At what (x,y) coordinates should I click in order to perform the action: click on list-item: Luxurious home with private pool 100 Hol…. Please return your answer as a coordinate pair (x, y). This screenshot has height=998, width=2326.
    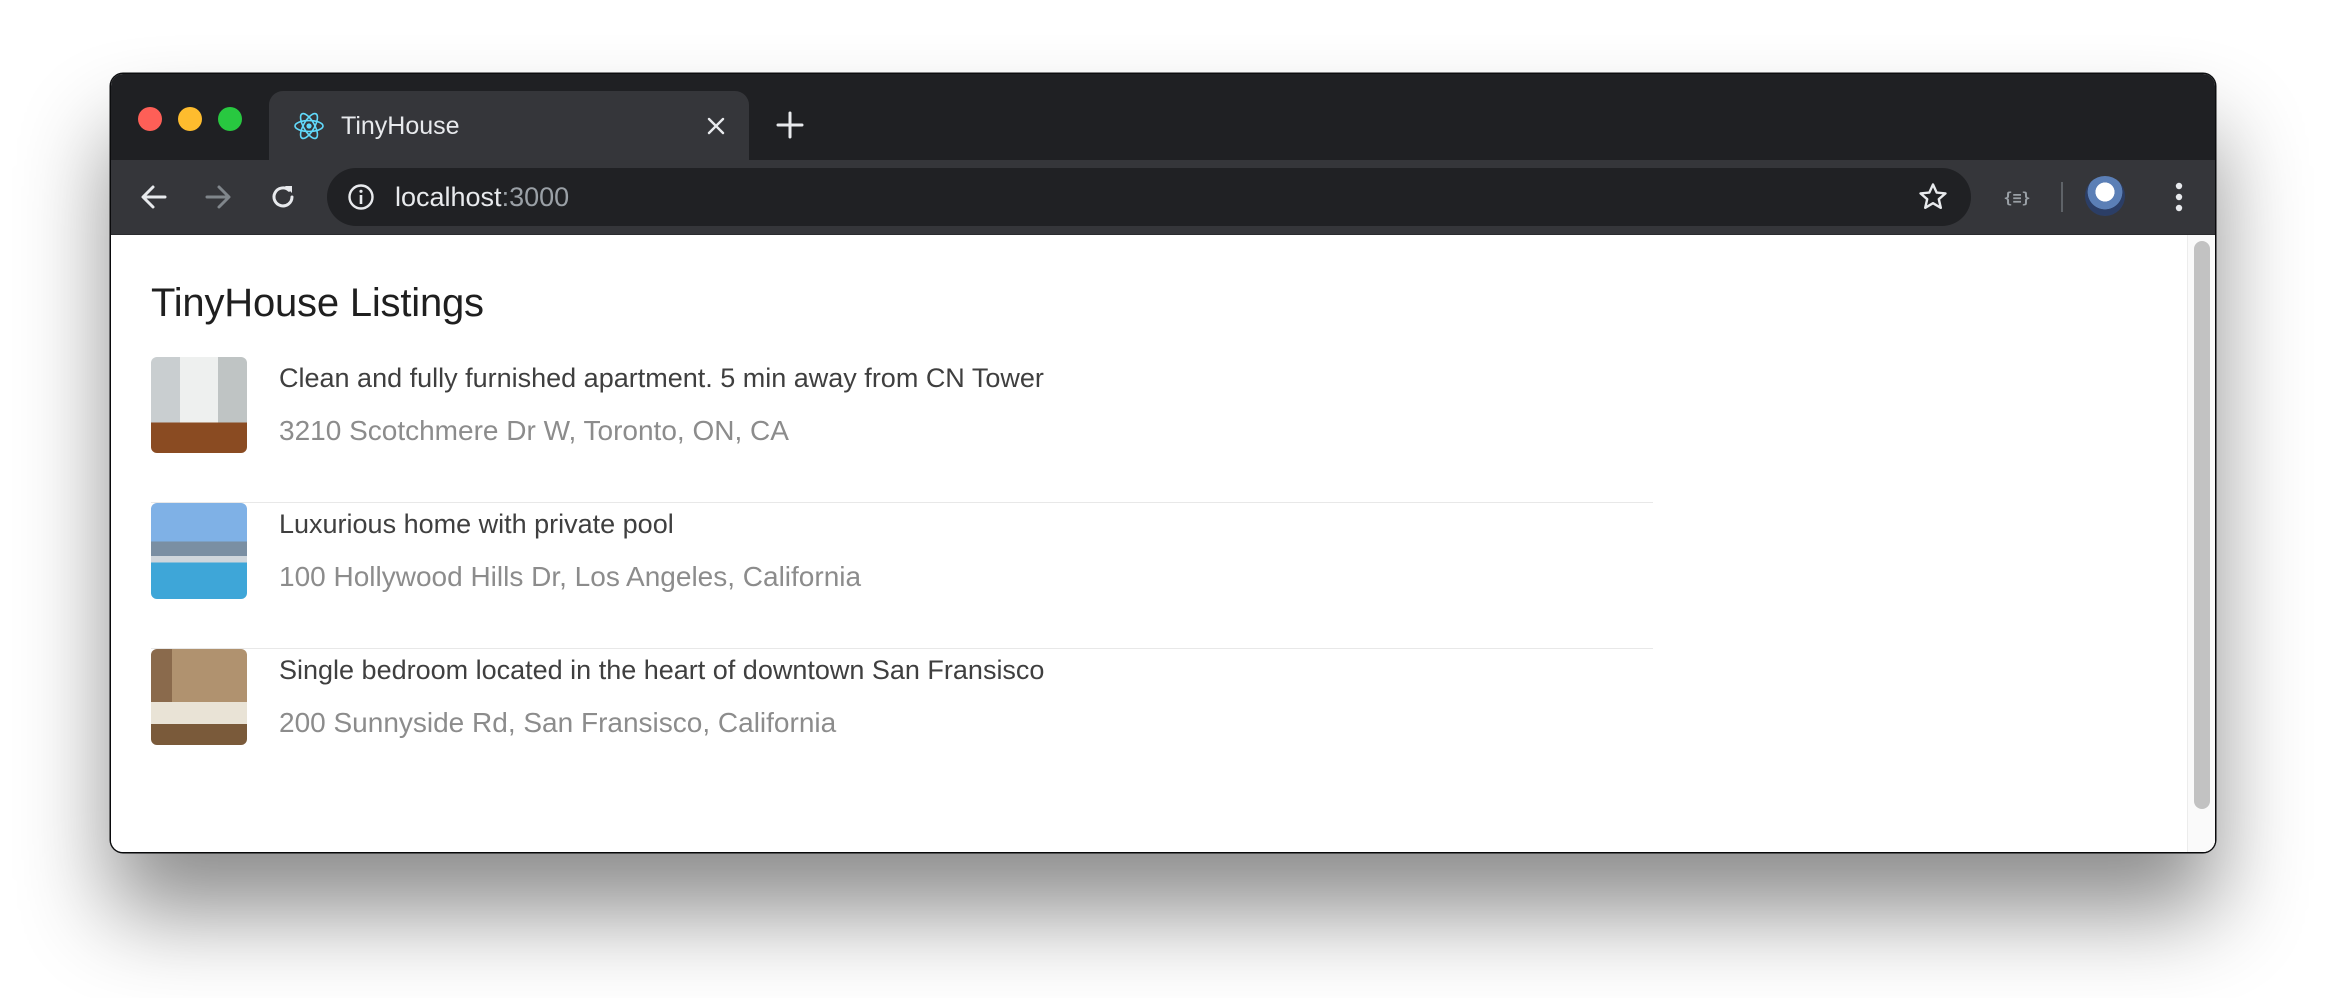
    Looking at the image, I should click on (902, 576).